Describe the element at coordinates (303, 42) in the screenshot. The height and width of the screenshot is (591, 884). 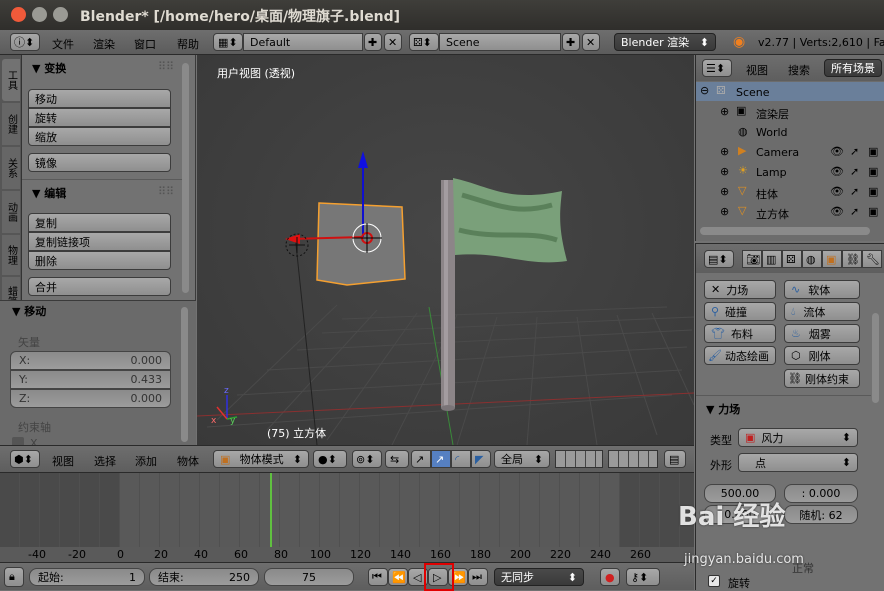
I see `layout-name-field: Default` at that location.